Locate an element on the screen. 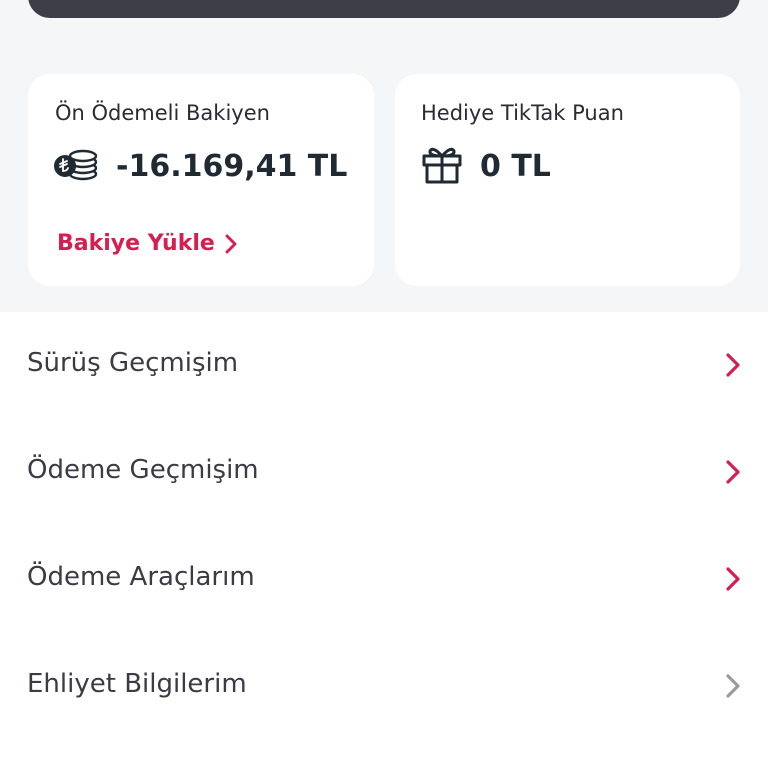 This screenshot has width=768, height=768. menu-item-driving-license: Ehliyet Bilgilerim is located at coordinates (384, 686).